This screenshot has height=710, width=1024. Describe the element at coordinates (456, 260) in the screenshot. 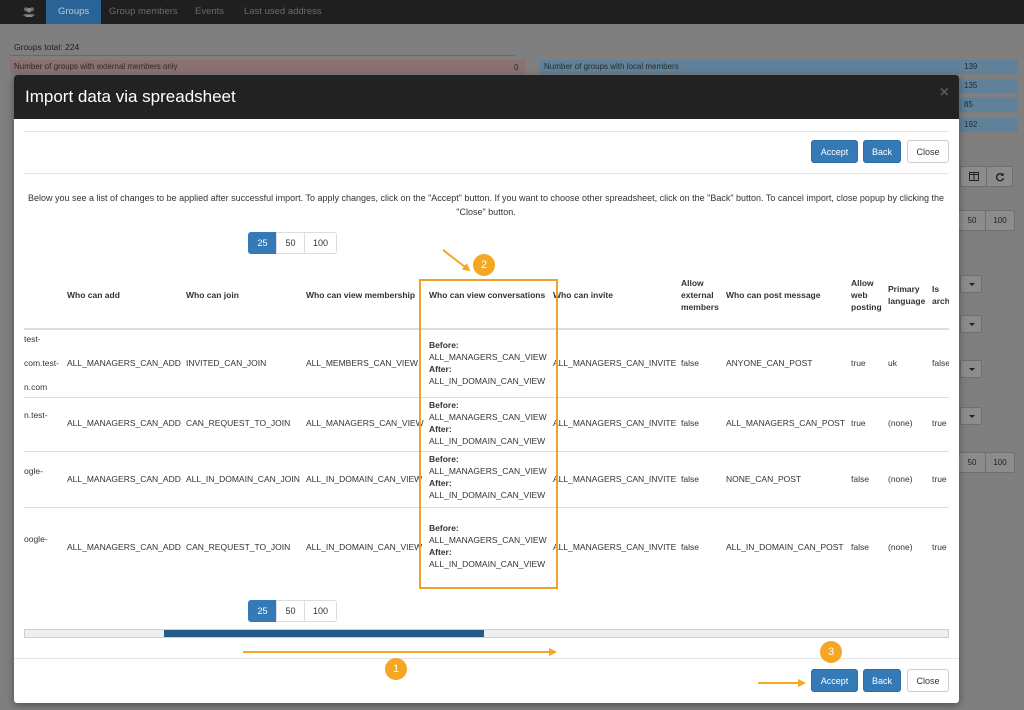

I see `column-arrow` at that location.